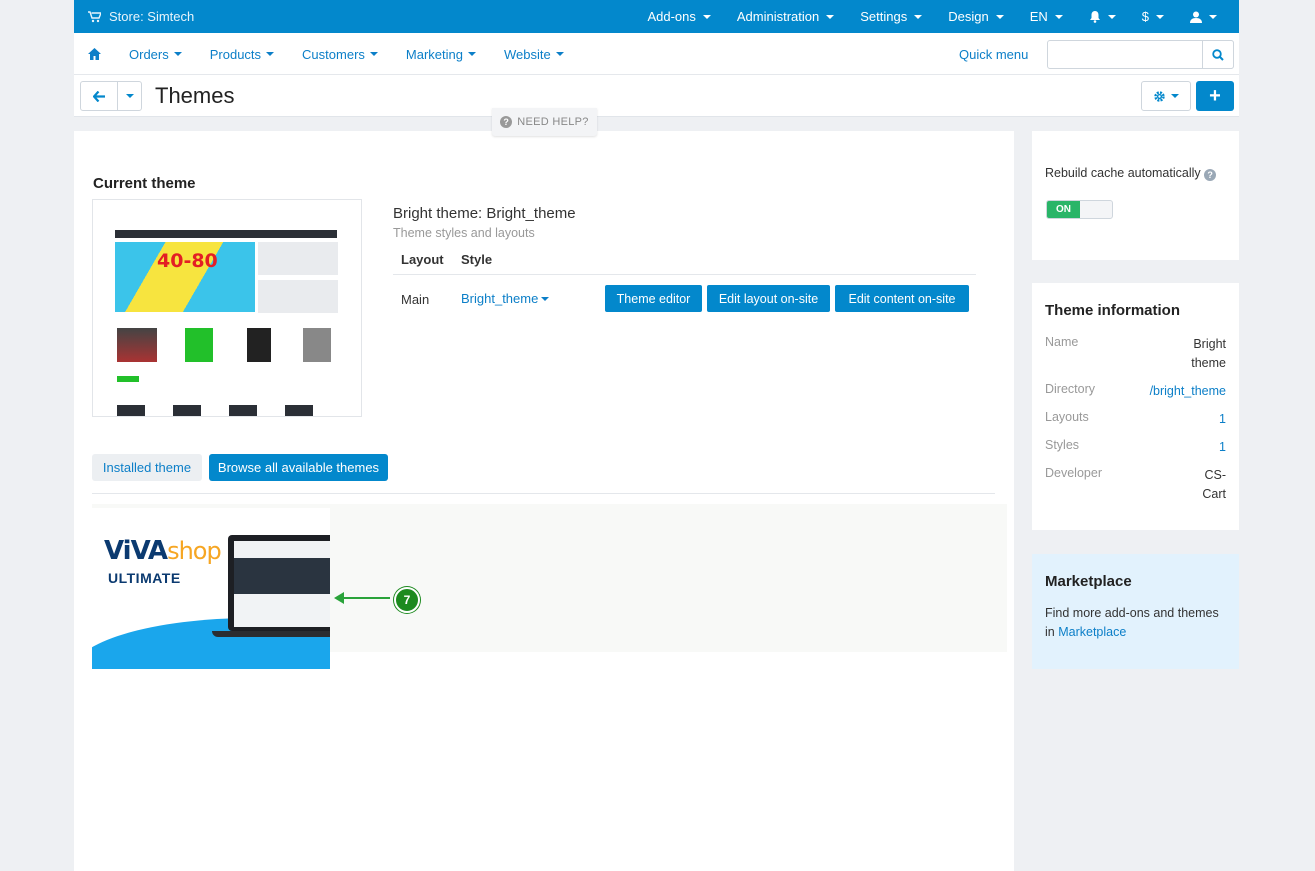  What do you see at coordinates (1159, 96) in the screenshot?
I see `gear-icon` at bounding box center [1159, 96].